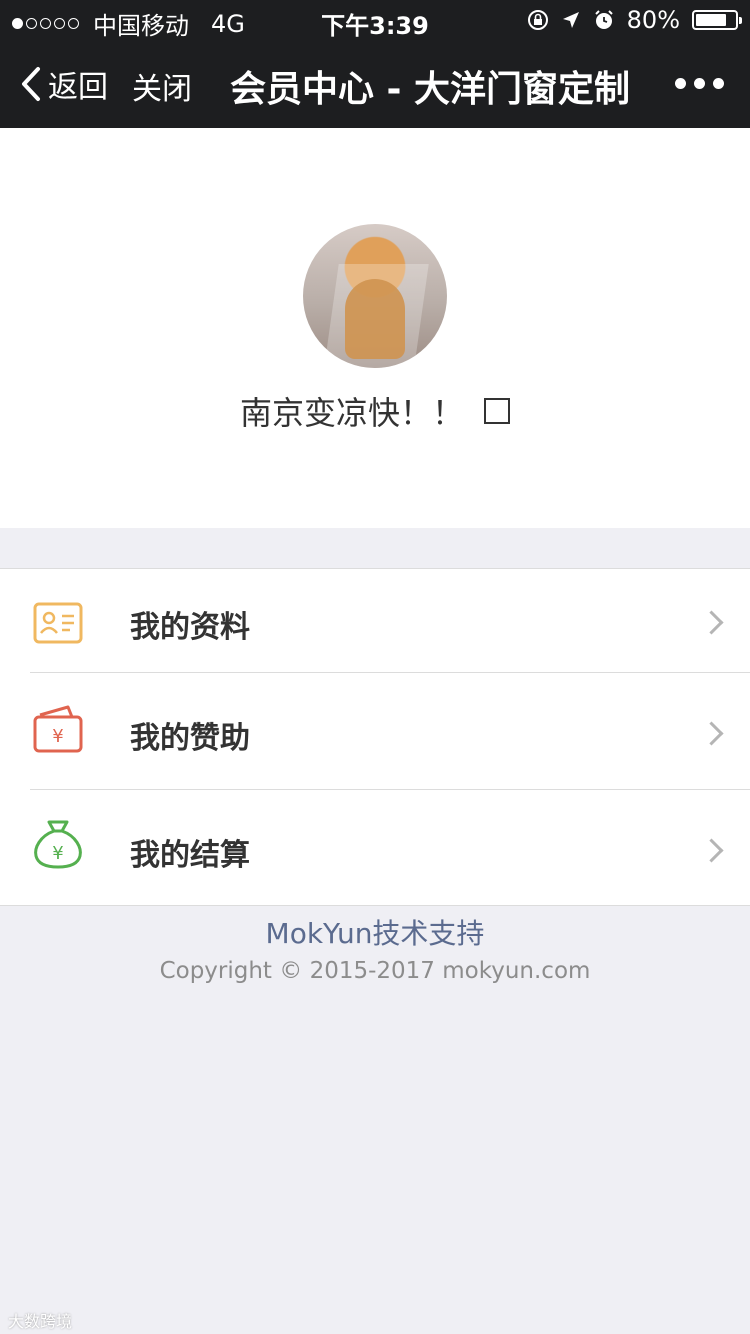 The height and width of the screenshot is (1334, 750). I want to click on nickname: 南京变凉快！！, so click(375, 411).